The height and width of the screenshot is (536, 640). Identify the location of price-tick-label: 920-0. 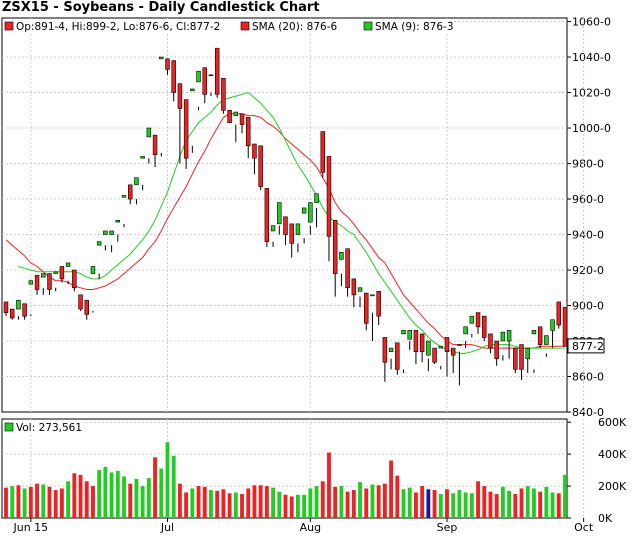
(588, 270).